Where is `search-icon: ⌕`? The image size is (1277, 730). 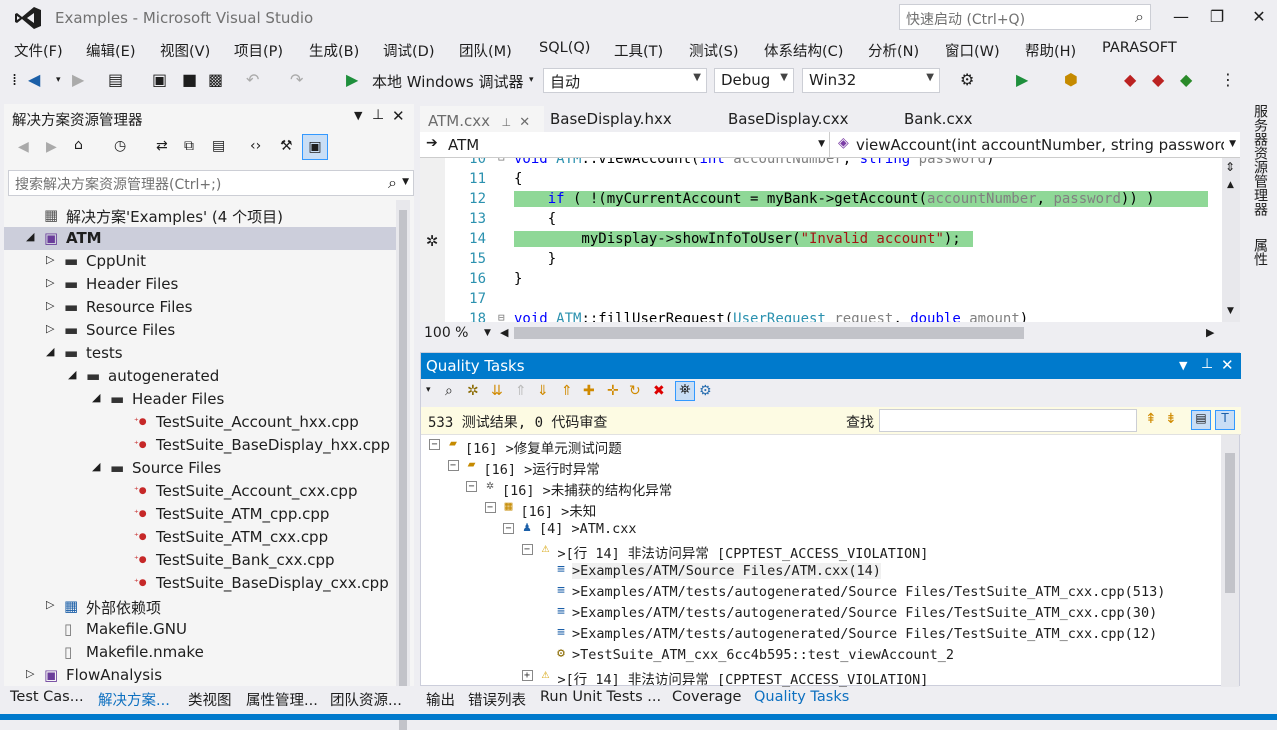 search-icon: ⌕ is located at coordinates (449, 391).